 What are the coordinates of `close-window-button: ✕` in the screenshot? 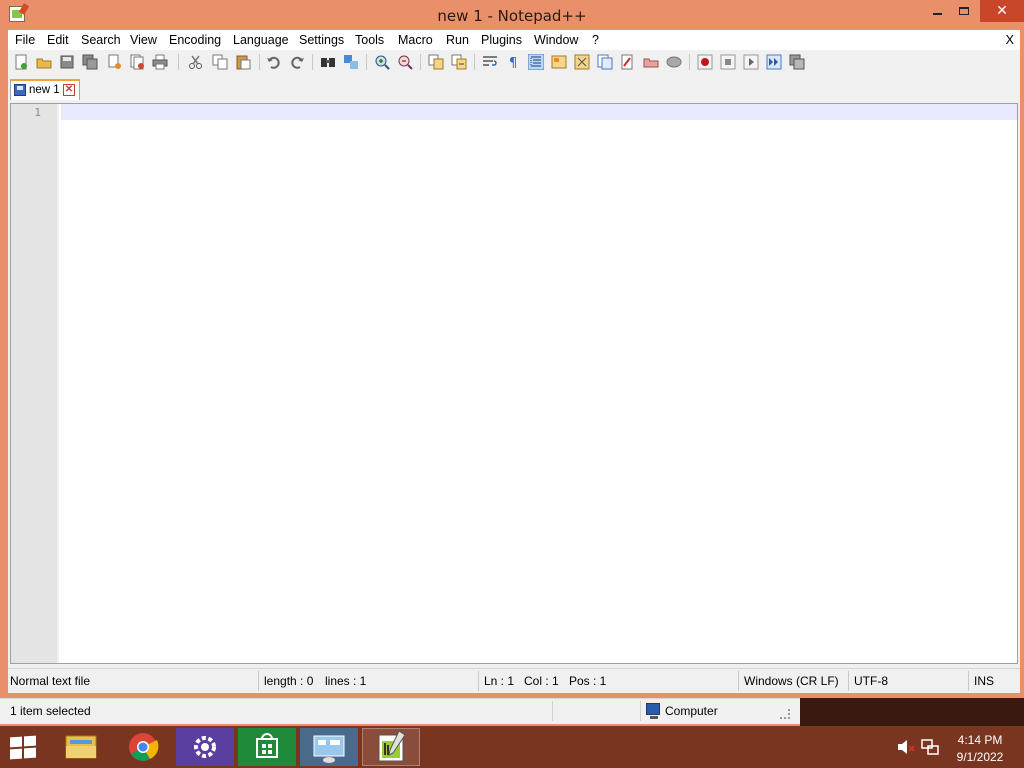 It's located at (1002, 11).